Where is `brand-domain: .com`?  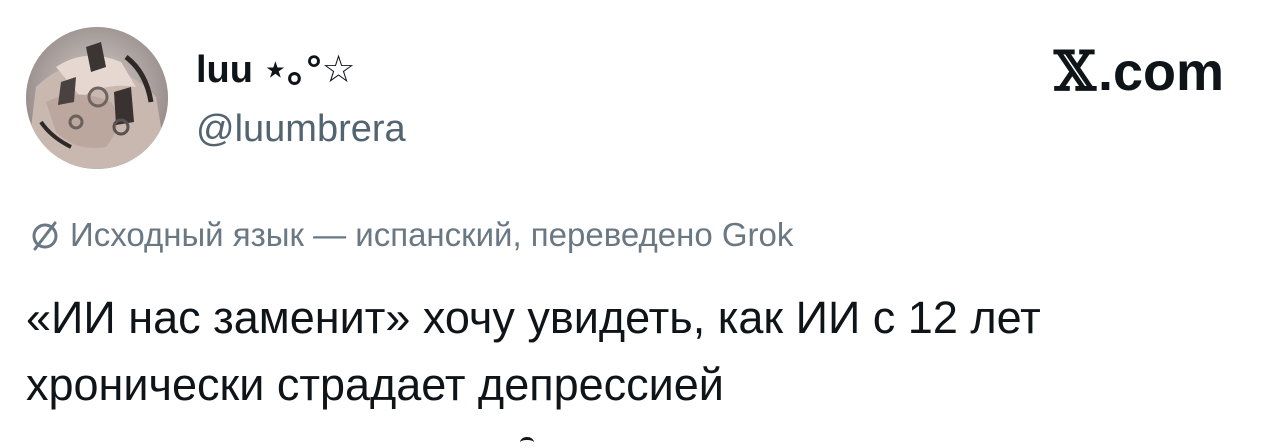 brand-domain: .com is located at coordinates (1160, 72).